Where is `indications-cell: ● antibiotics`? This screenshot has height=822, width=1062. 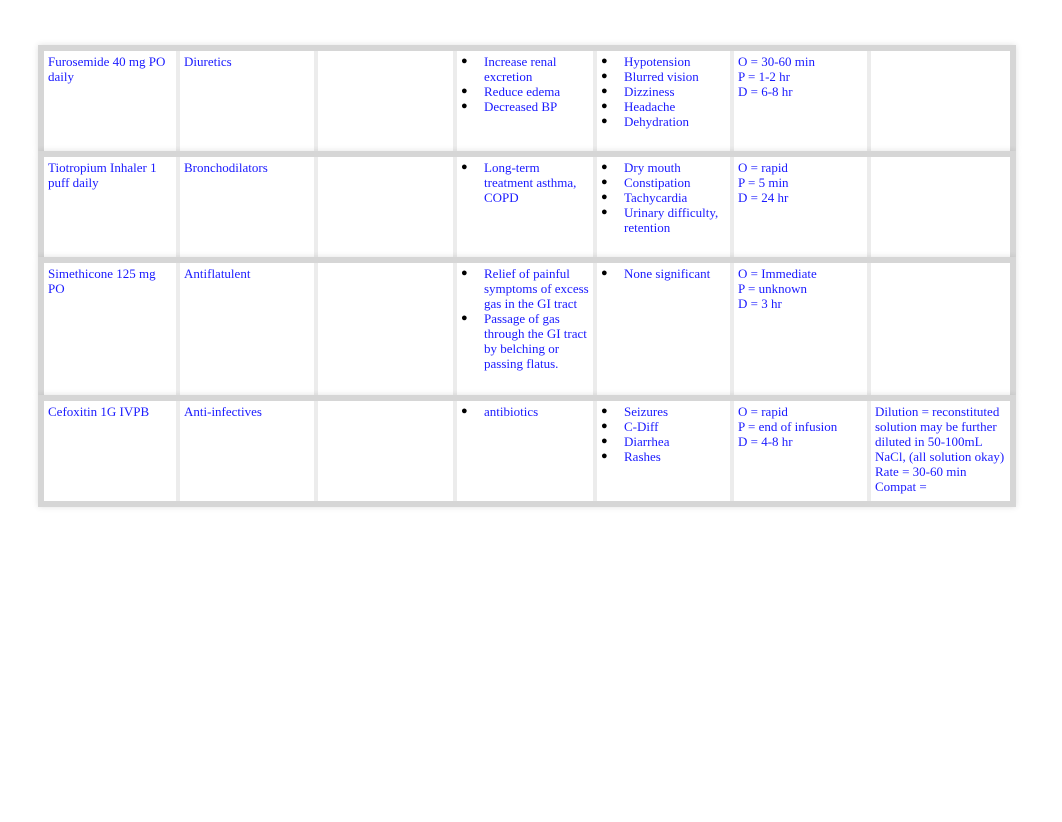 indications-cell: ● antibiotics is located at coordinates (527, 451).